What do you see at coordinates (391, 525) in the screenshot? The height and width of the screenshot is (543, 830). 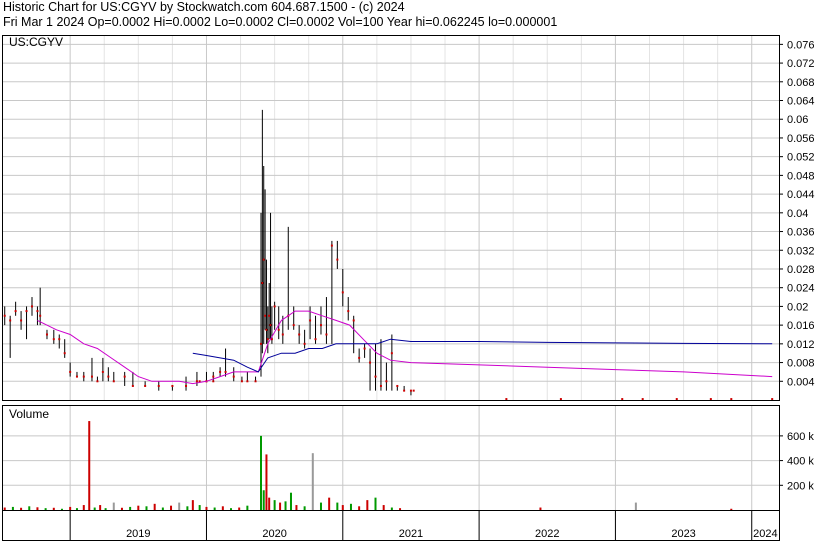 I see `date-axis-frame` at bounding box center [391, 525].